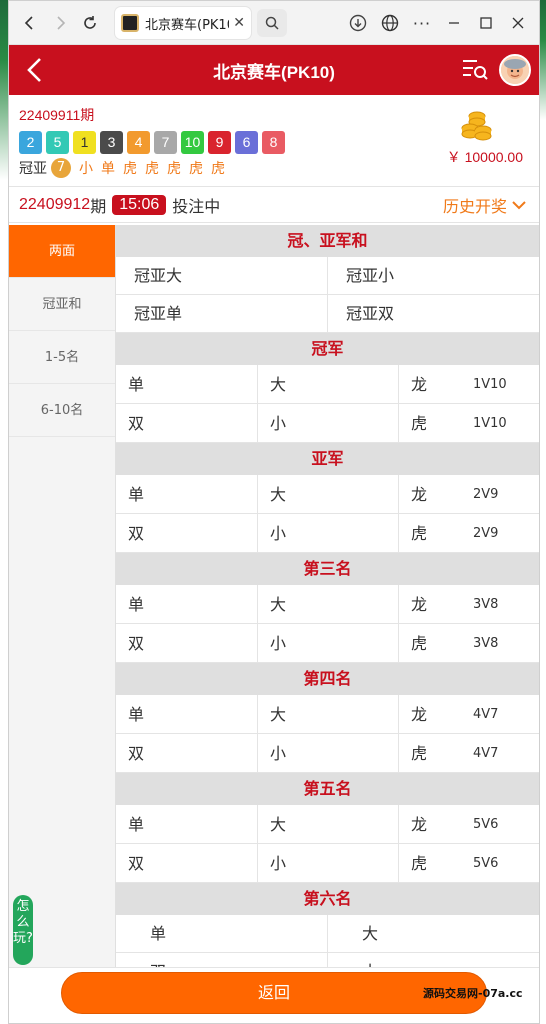  I want to click on bet-option: 冠亚双, so click(433, 313).